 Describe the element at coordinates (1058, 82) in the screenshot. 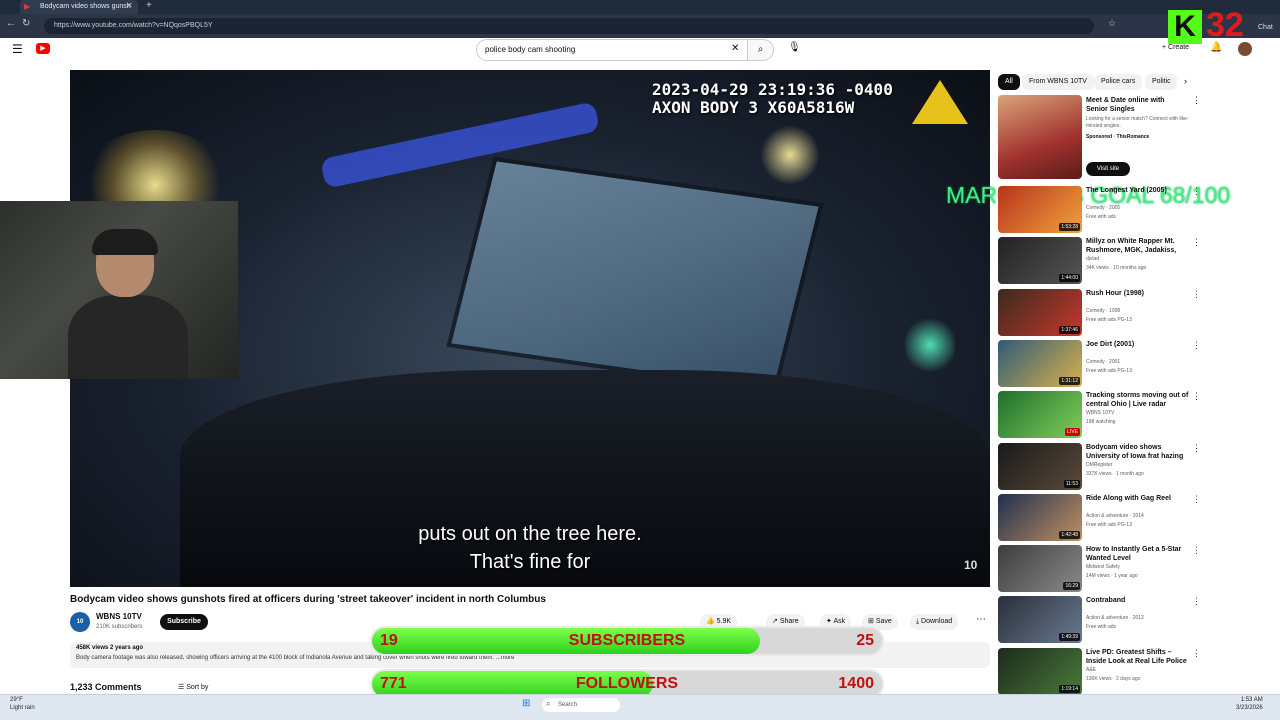

I see `chip-from-channel: From WBNS 10TV` at that location.